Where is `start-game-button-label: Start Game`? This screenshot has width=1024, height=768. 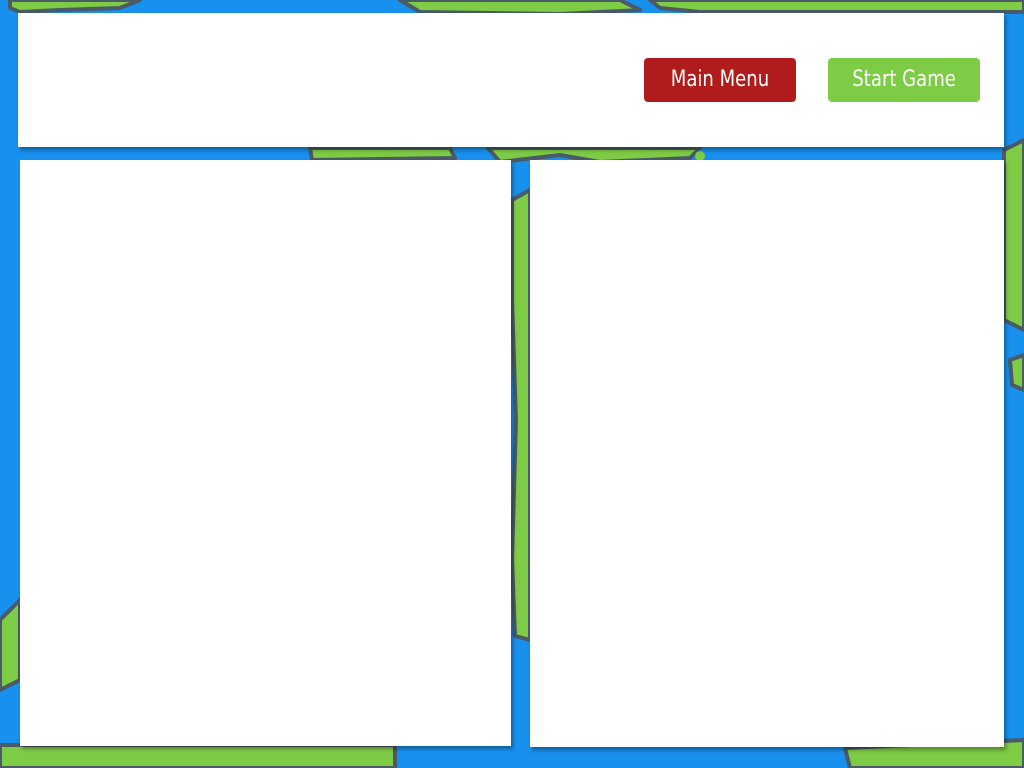
start-game-button-label: Start Game is located at coordinates (904, 79).